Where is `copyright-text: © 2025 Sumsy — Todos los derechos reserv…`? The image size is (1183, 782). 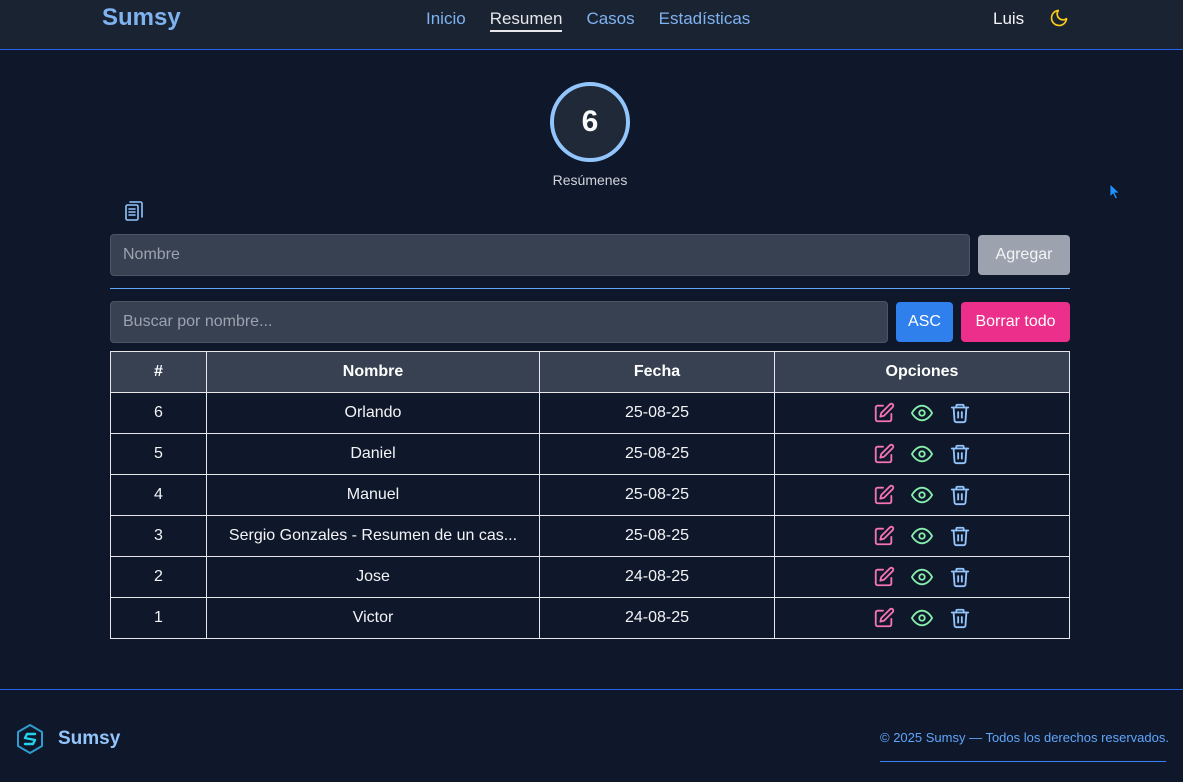
copyright-text: © 2025 Sumsy — Todos los derechos reserv… is located at coordinates (1024, 737).